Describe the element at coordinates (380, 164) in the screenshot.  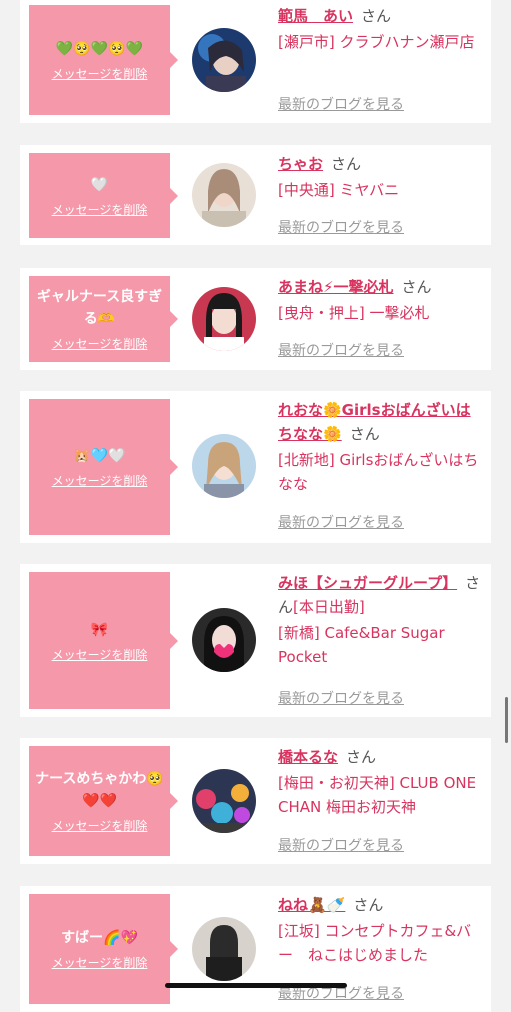
I see `name-line: ちゃお さん` at that location.